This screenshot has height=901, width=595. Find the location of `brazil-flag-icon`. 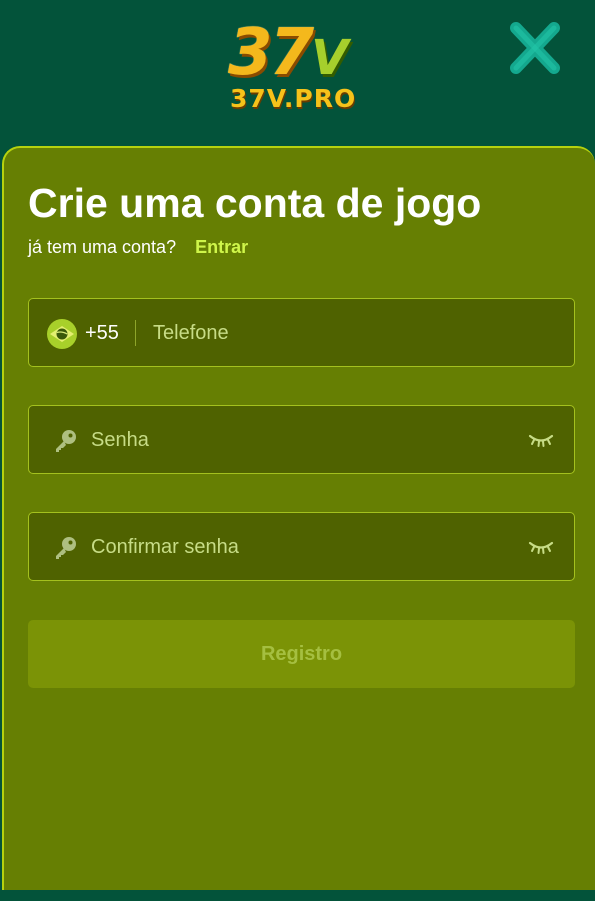

brazil-flag-icon is located at coordinates (62, 334).